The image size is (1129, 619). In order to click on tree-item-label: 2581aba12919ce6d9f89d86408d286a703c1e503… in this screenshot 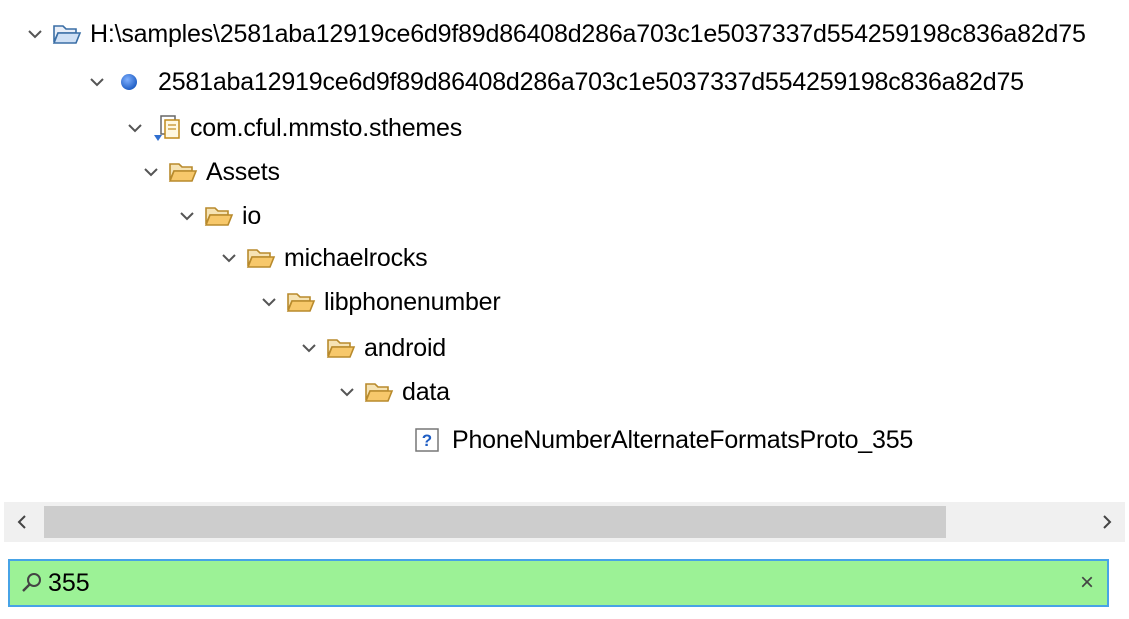, I will do `click(591, 81)`.